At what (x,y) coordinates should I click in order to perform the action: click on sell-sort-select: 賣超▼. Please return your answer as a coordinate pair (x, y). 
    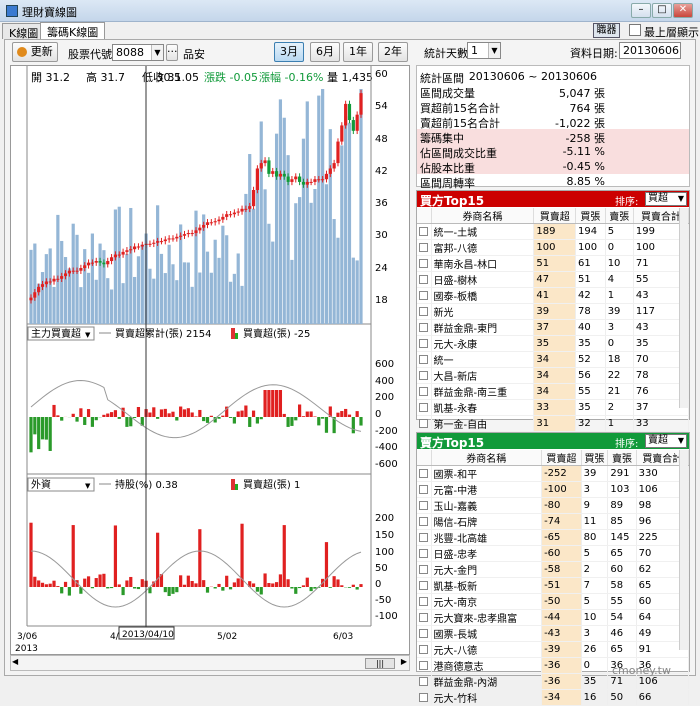
    Looking at the image, I should click on (666, 441).